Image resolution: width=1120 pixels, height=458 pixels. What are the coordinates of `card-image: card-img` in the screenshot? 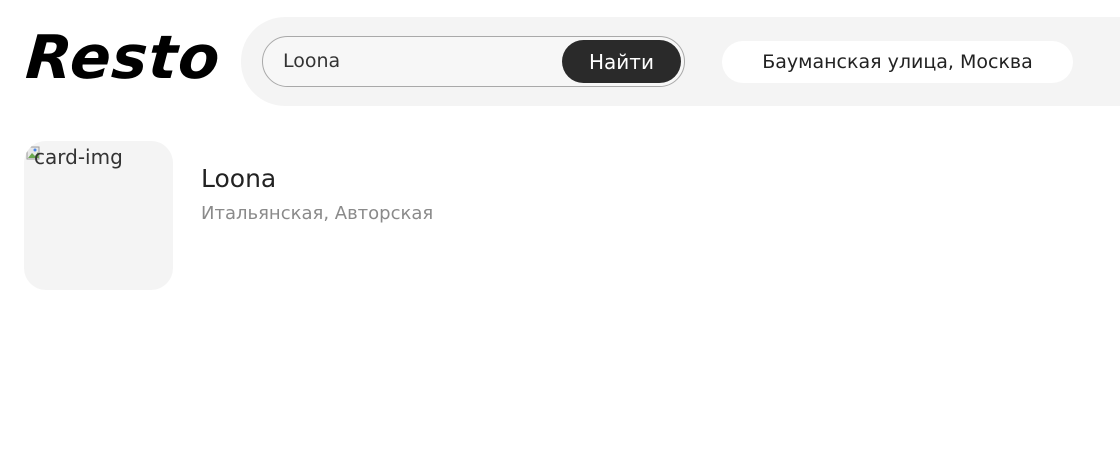 It's located at (98, 215).